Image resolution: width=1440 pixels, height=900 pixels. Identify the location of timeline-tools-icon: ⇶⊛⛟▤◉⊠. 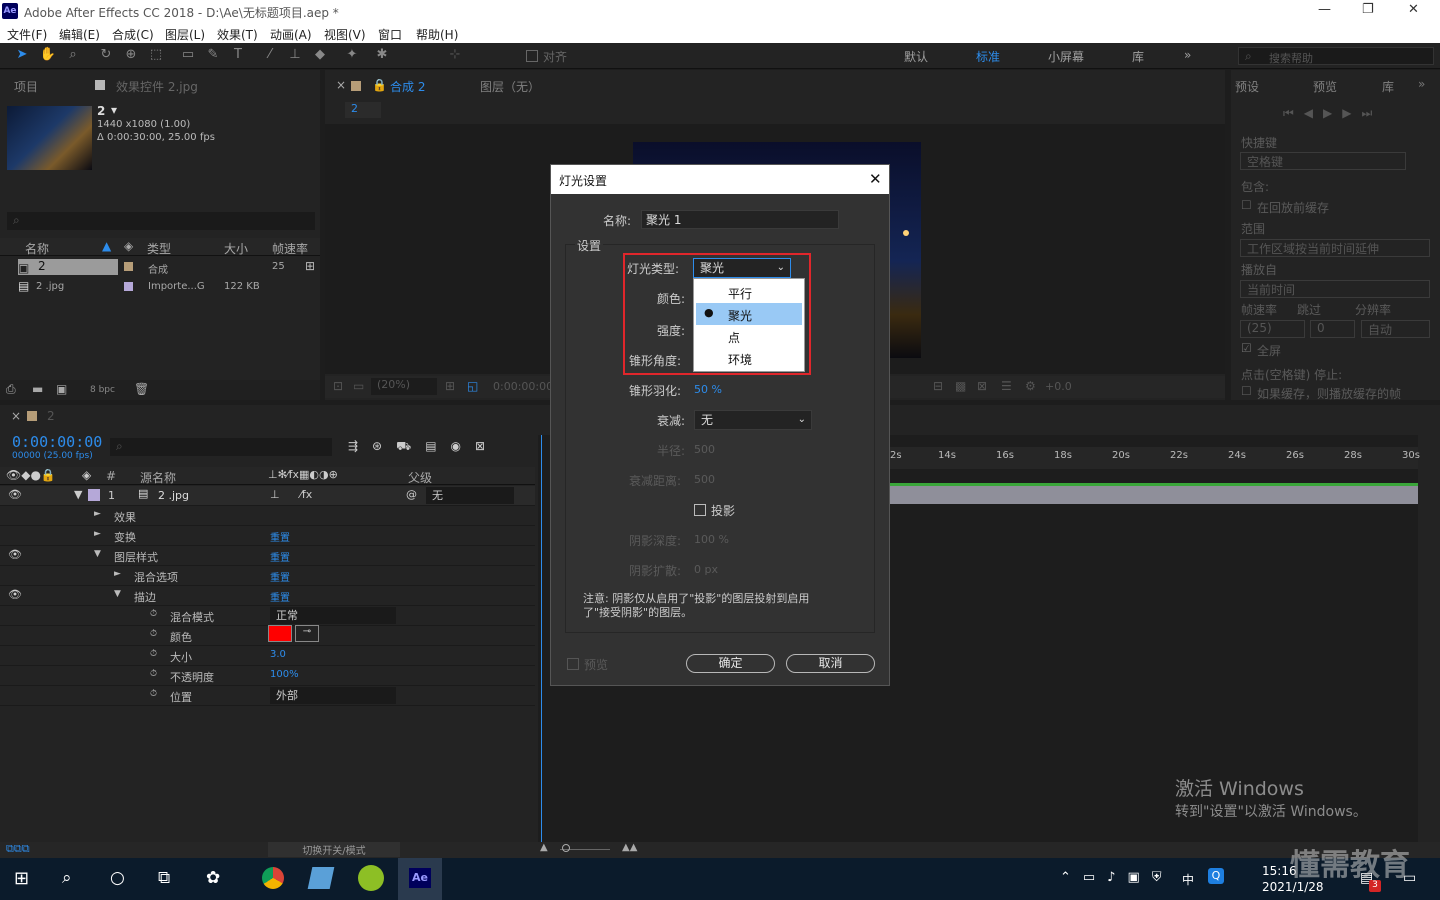
(423, 447).